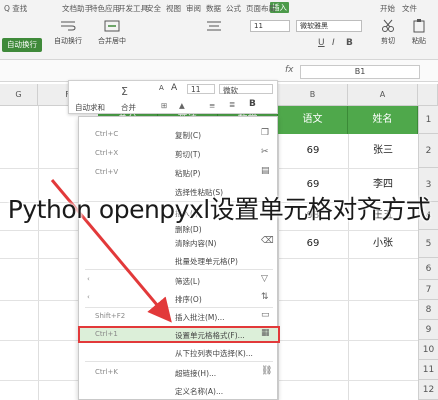  Describe the element at coordinates (193, 8) in the screenshot. I see `menu-review: 审阅` at that location.